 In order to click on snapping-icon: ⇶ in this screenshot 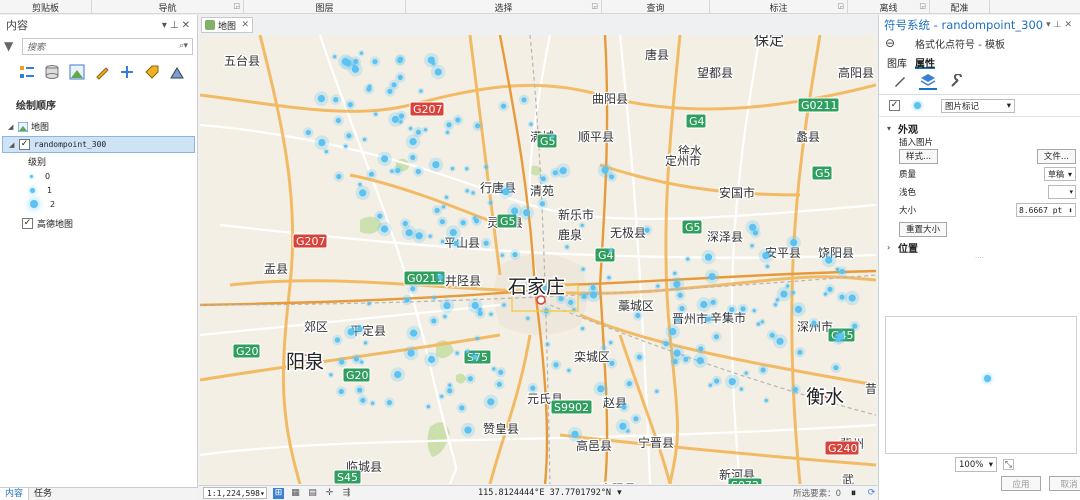, I will do `click(346, 493)`.